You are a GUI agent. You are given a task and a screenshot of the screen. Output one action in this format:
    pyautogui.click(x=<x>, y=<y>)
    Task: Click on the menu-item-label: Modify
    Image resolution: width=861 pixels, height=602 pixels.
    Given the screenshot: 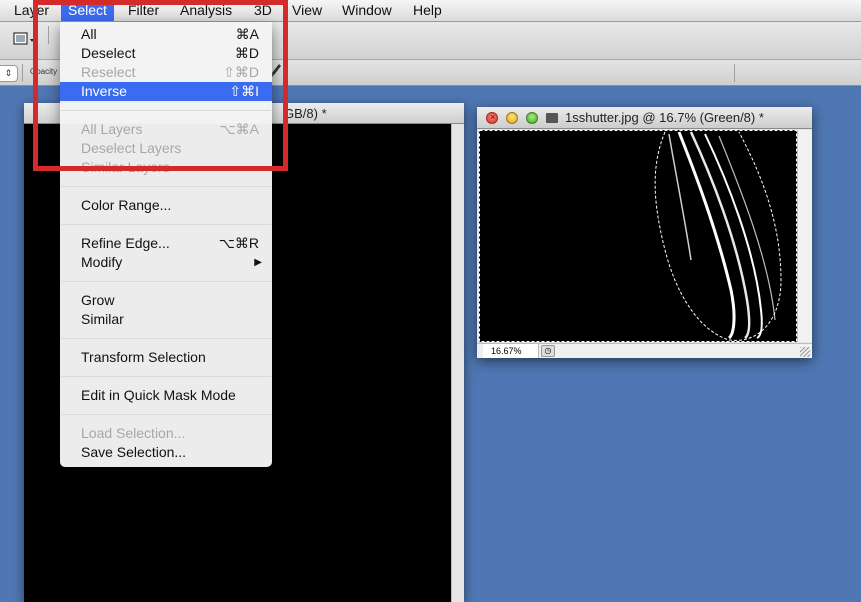 What is the action you would take?
    pyautogui.click(x=102, y=262)
    